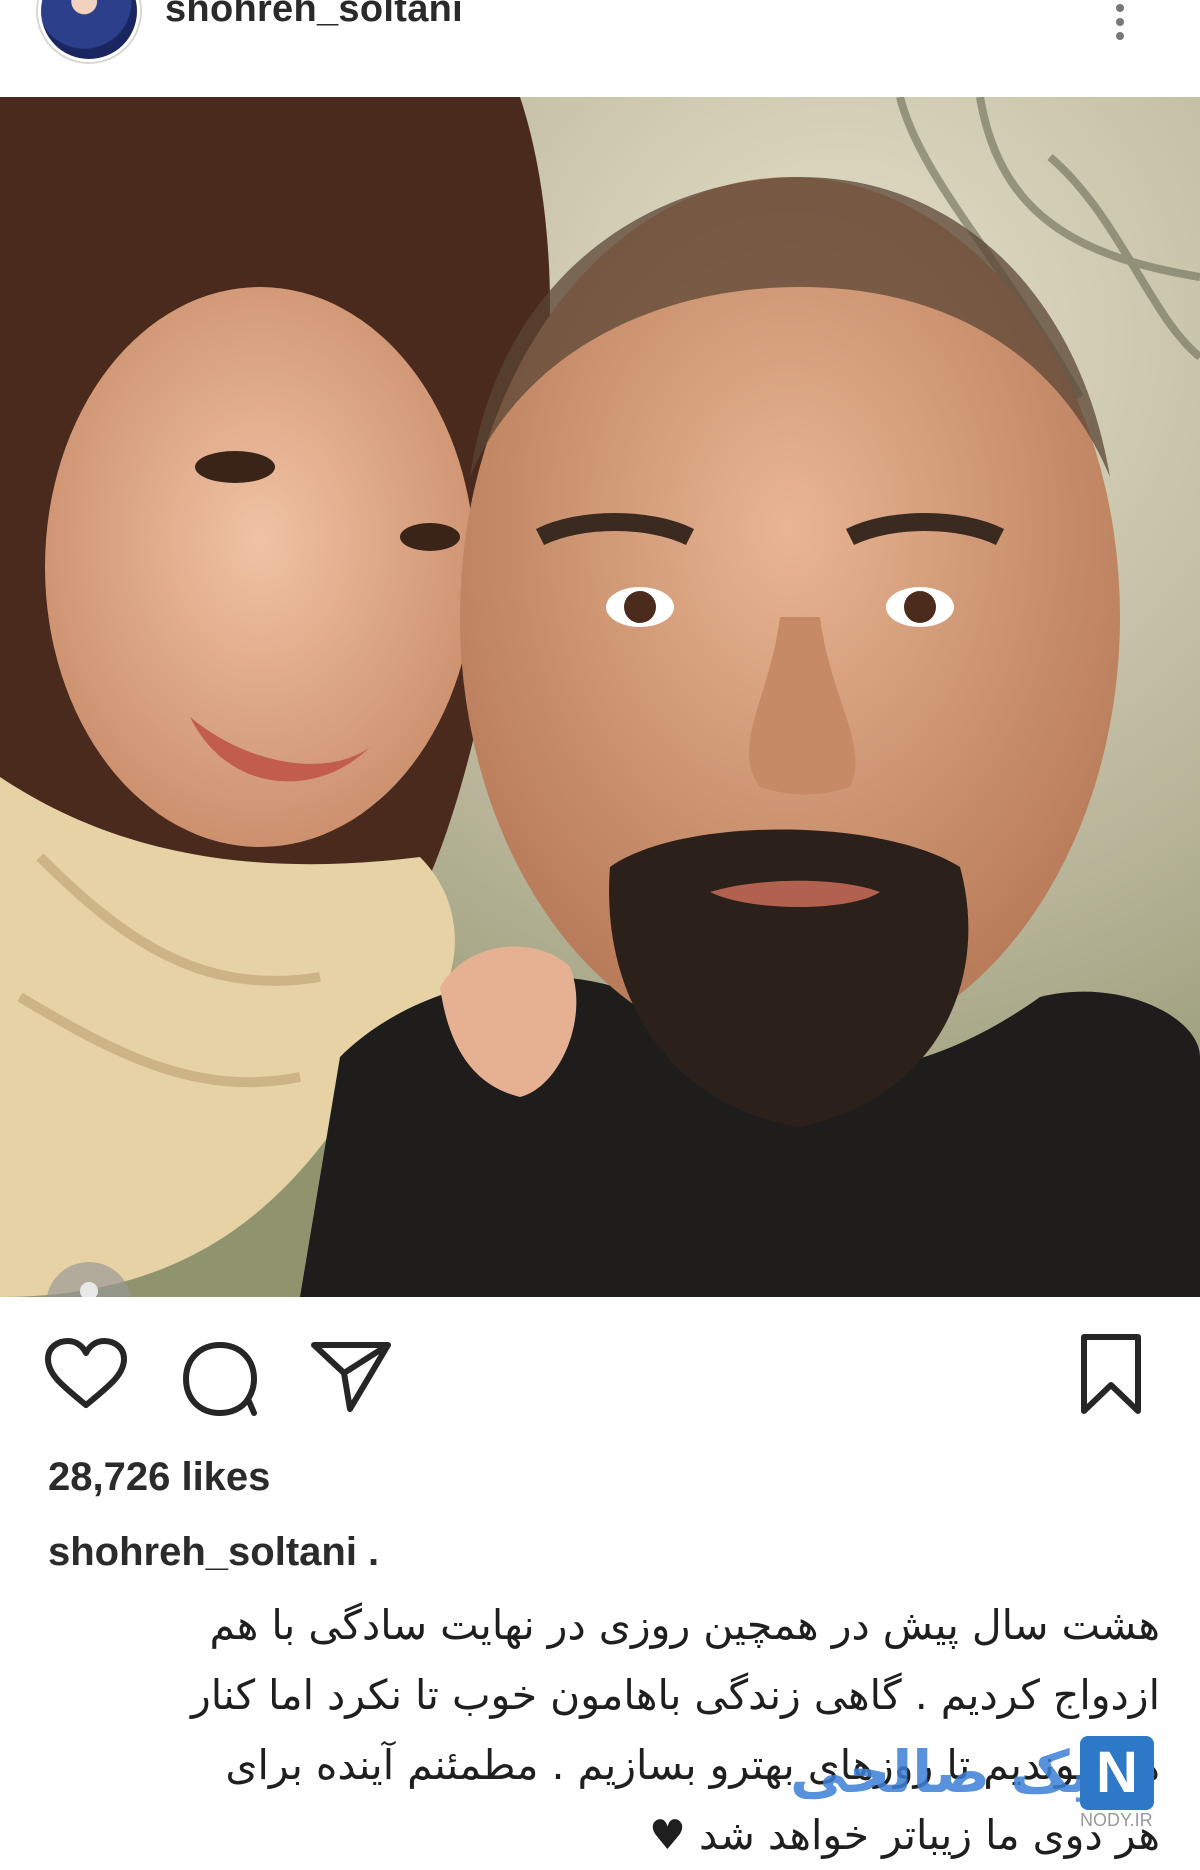 This screenshot has width=1200, height=1870. I want to click on likes-count: 28,726 likes, so click(159, 1477).